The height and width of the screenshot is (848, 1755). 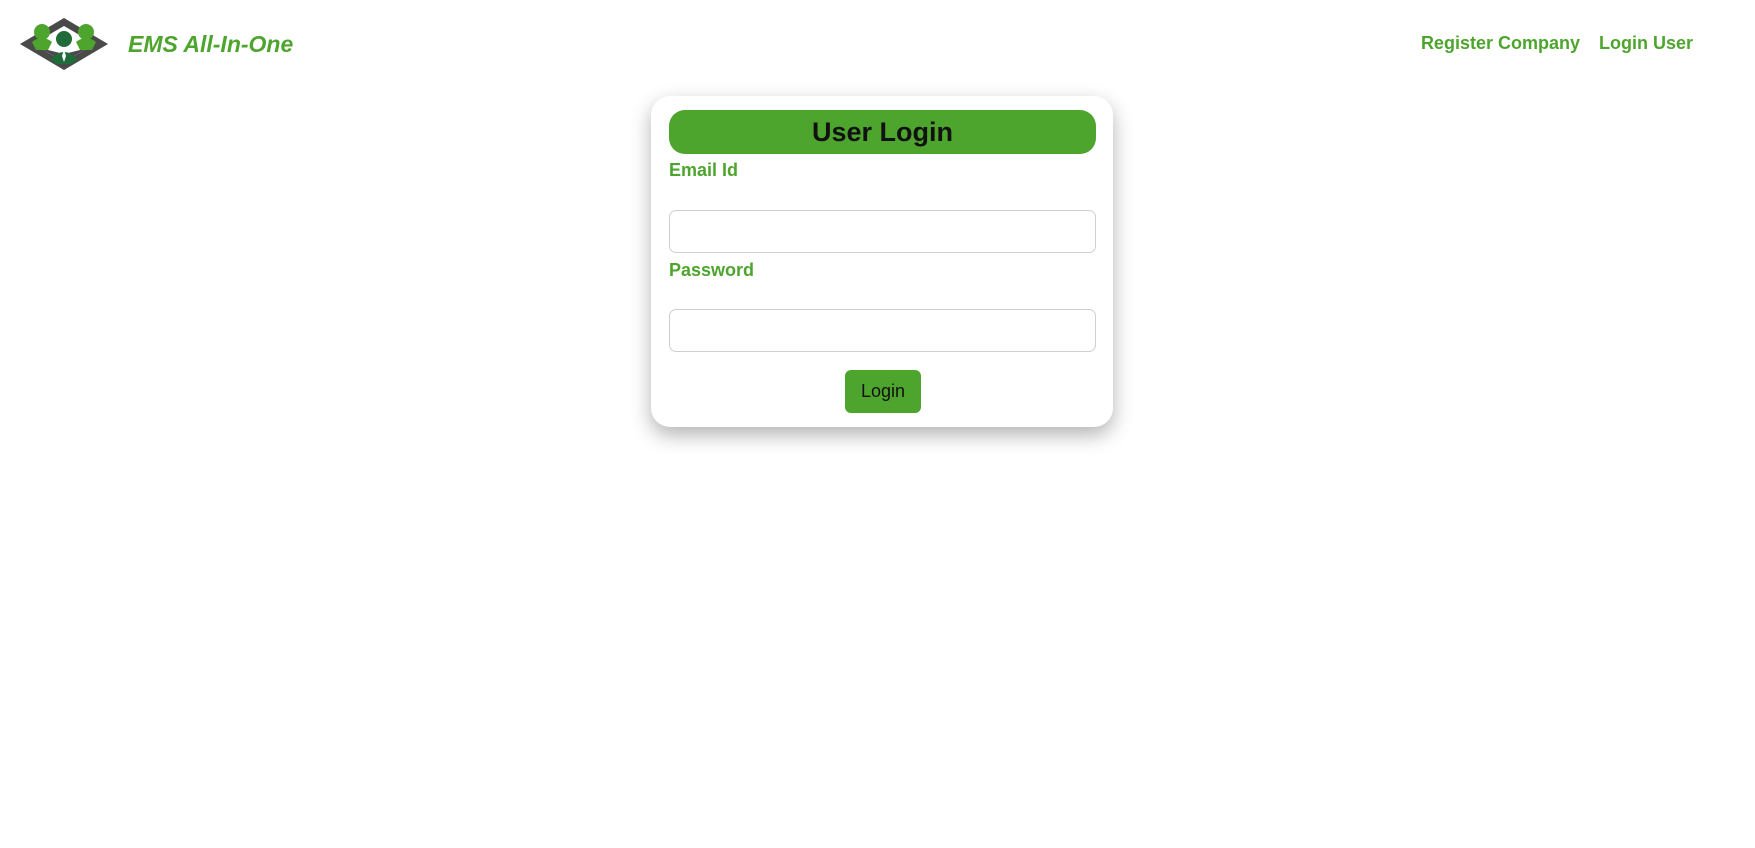 I want to click on login-user-link: Login User, so click(x=1646, y=43).